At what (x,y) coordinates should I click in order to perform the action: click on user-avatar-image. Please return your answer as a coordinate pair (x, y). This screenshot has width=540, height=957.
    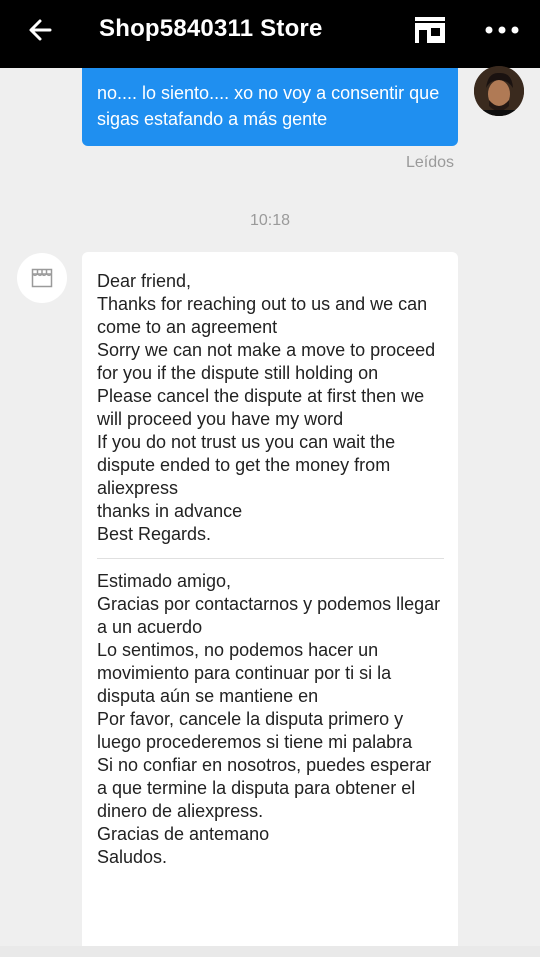
    Looking at the image, I should click on (499, 91).